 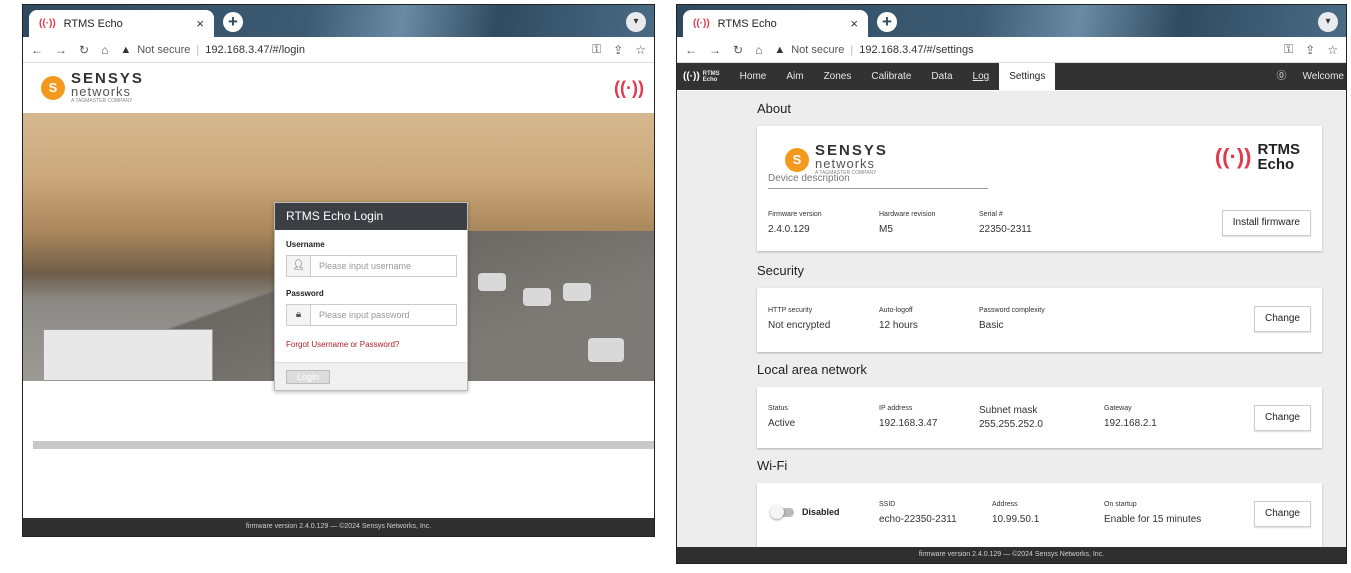 I want to click on lan-heading: Local area network, so click(x=812, y=369).